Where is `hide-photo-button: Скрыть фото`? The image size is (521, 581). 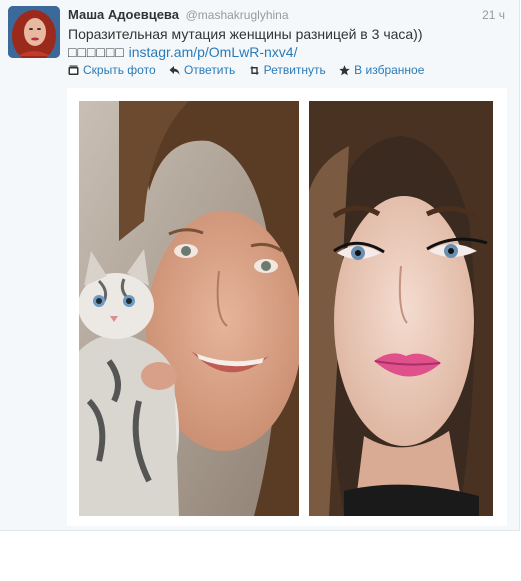
hide-photo-button: Скрыть фото is located at coordinates (112, 70).